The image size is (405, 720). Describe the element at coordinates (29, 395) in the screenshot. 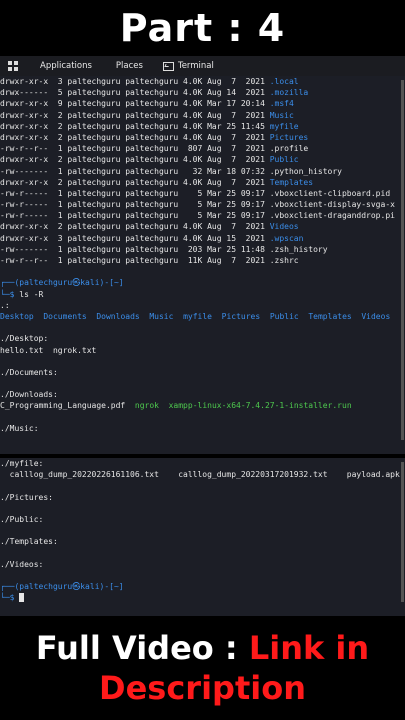

I see `dir-header: ./Downloads:` at that location.